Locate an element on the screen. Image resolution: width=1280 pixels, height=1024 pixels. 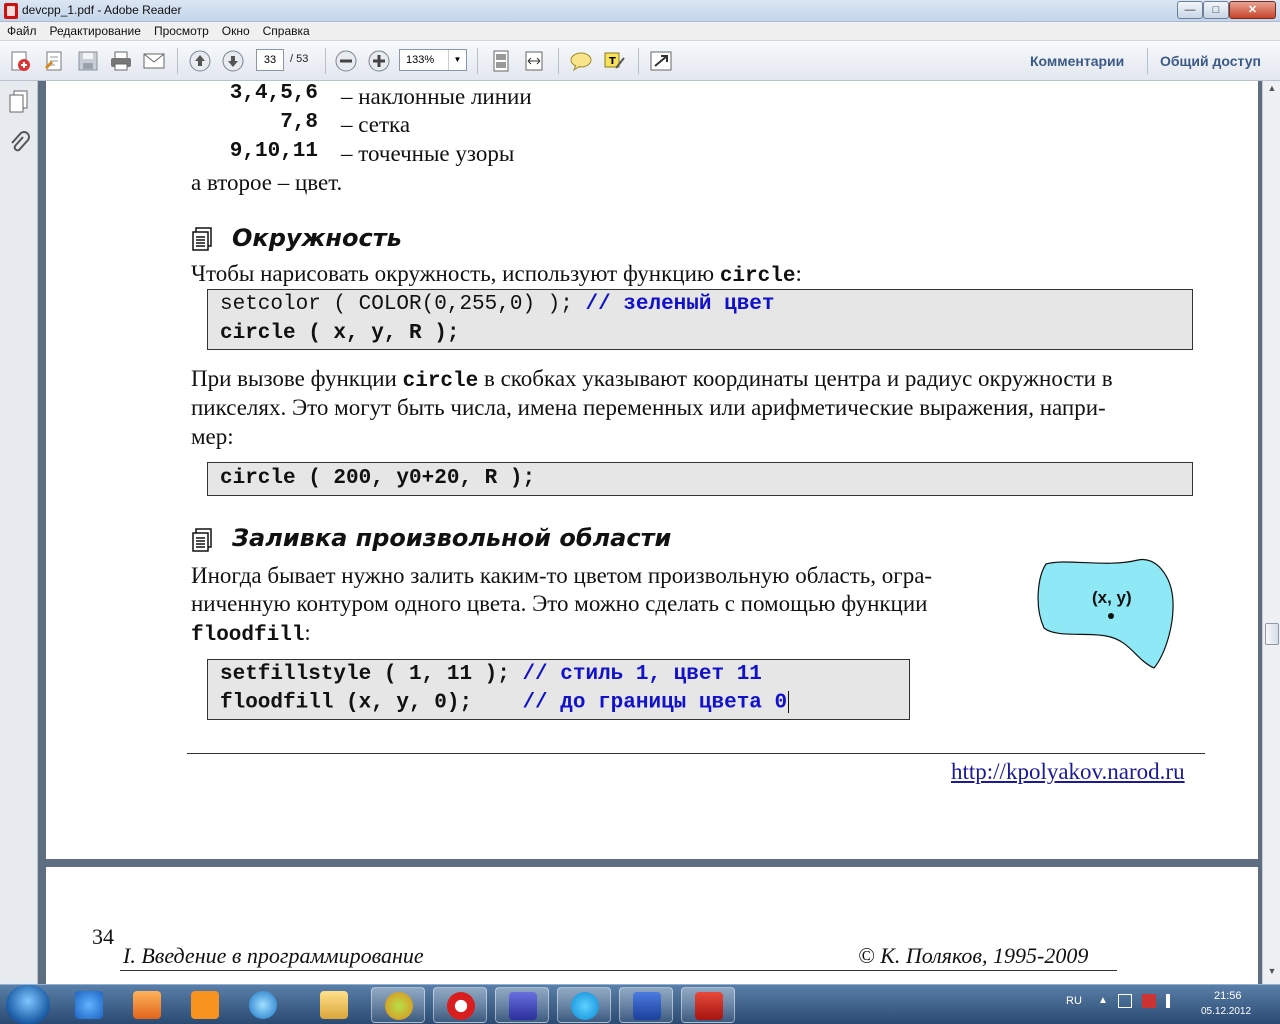
ie-icon is located at coordinates (89, 1005).